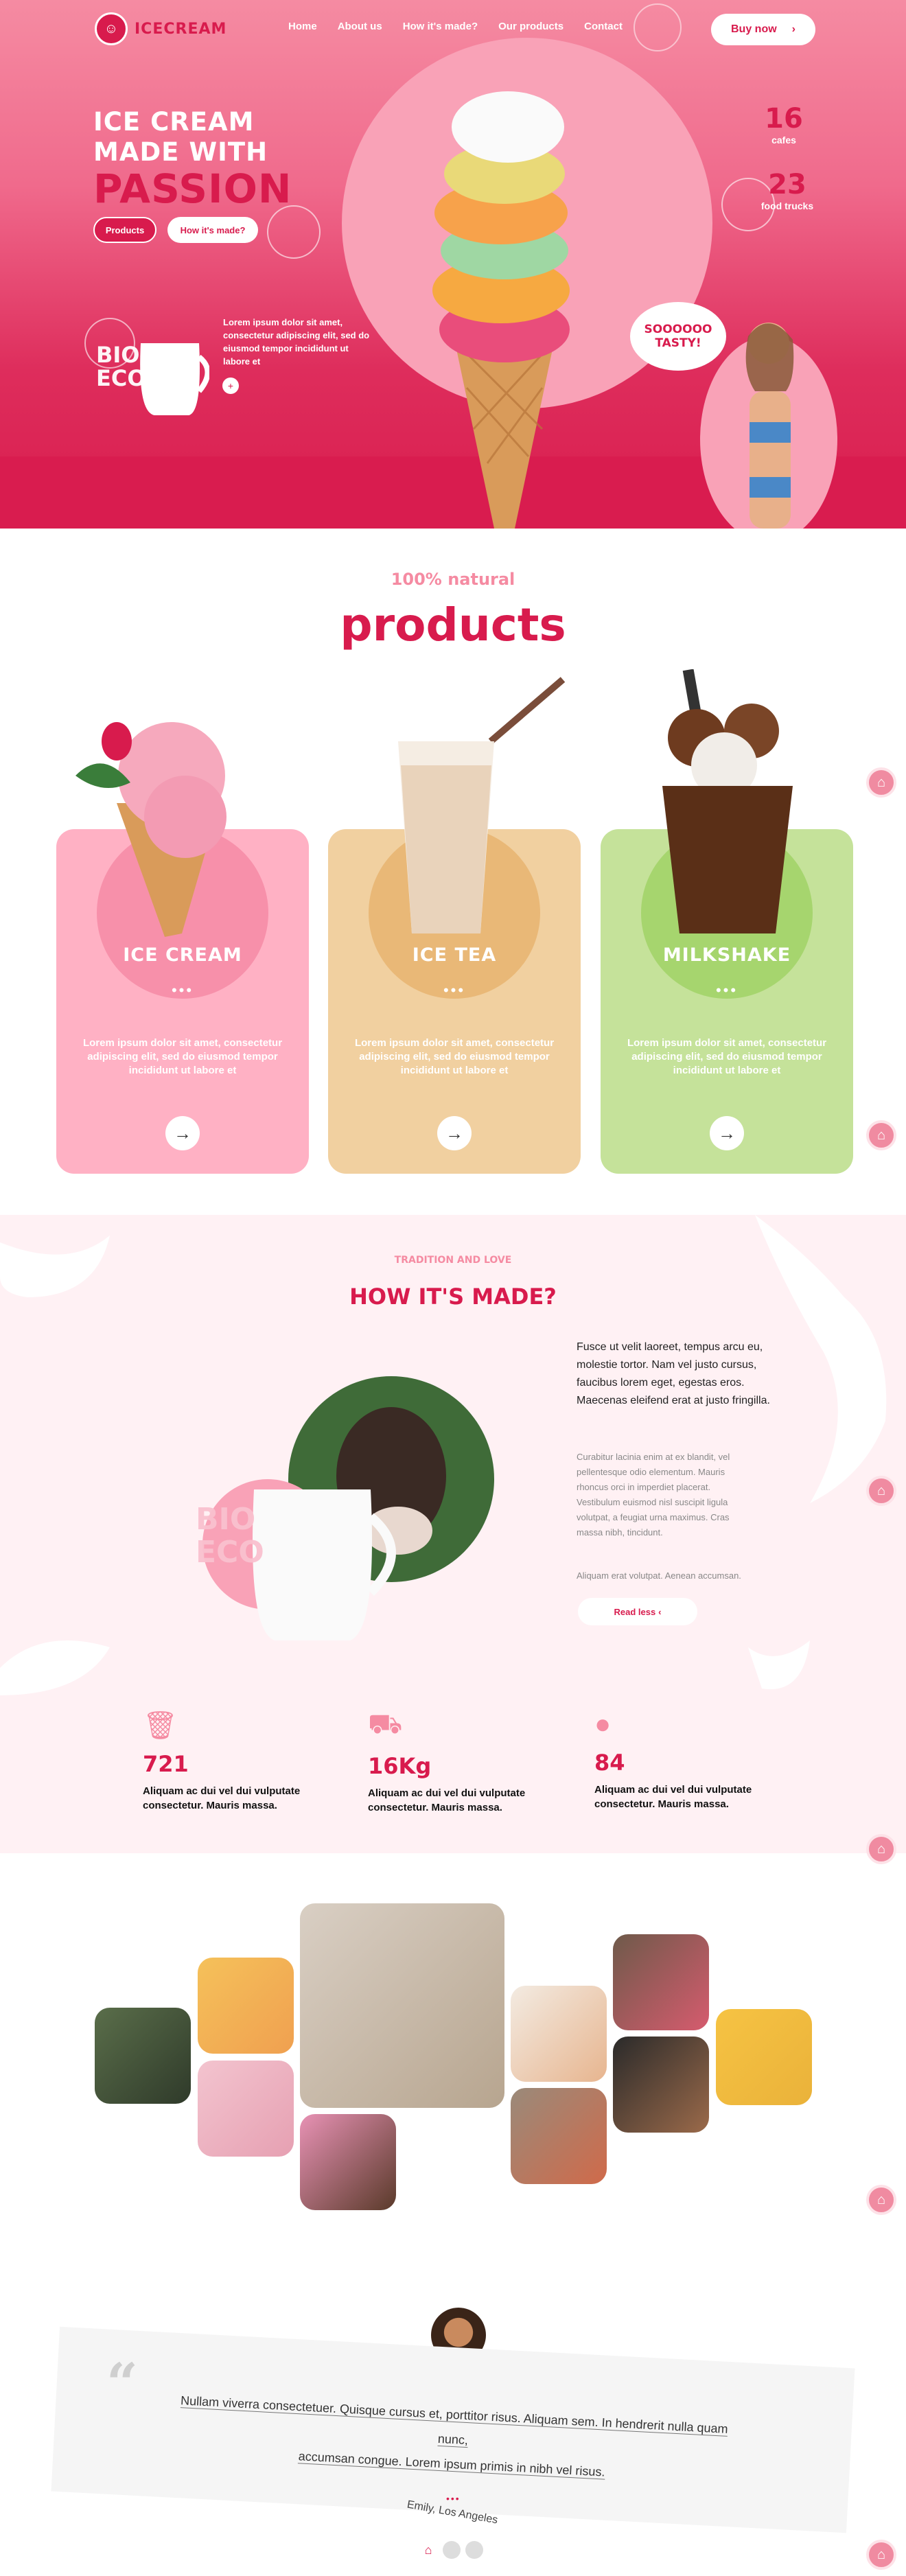  I want to click on ice-cream-scoop-image, so click(151, 829).